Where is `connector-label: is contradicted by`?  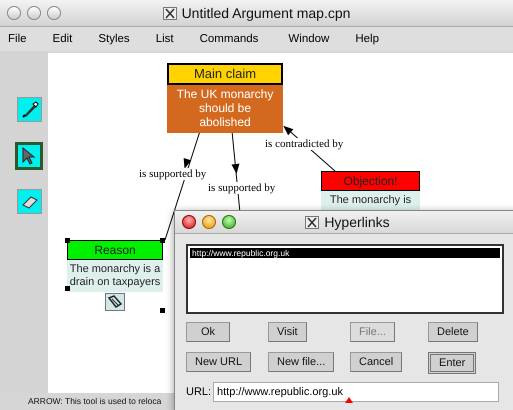
connector-label: is contradicted by is located at coordinates (304, 144).